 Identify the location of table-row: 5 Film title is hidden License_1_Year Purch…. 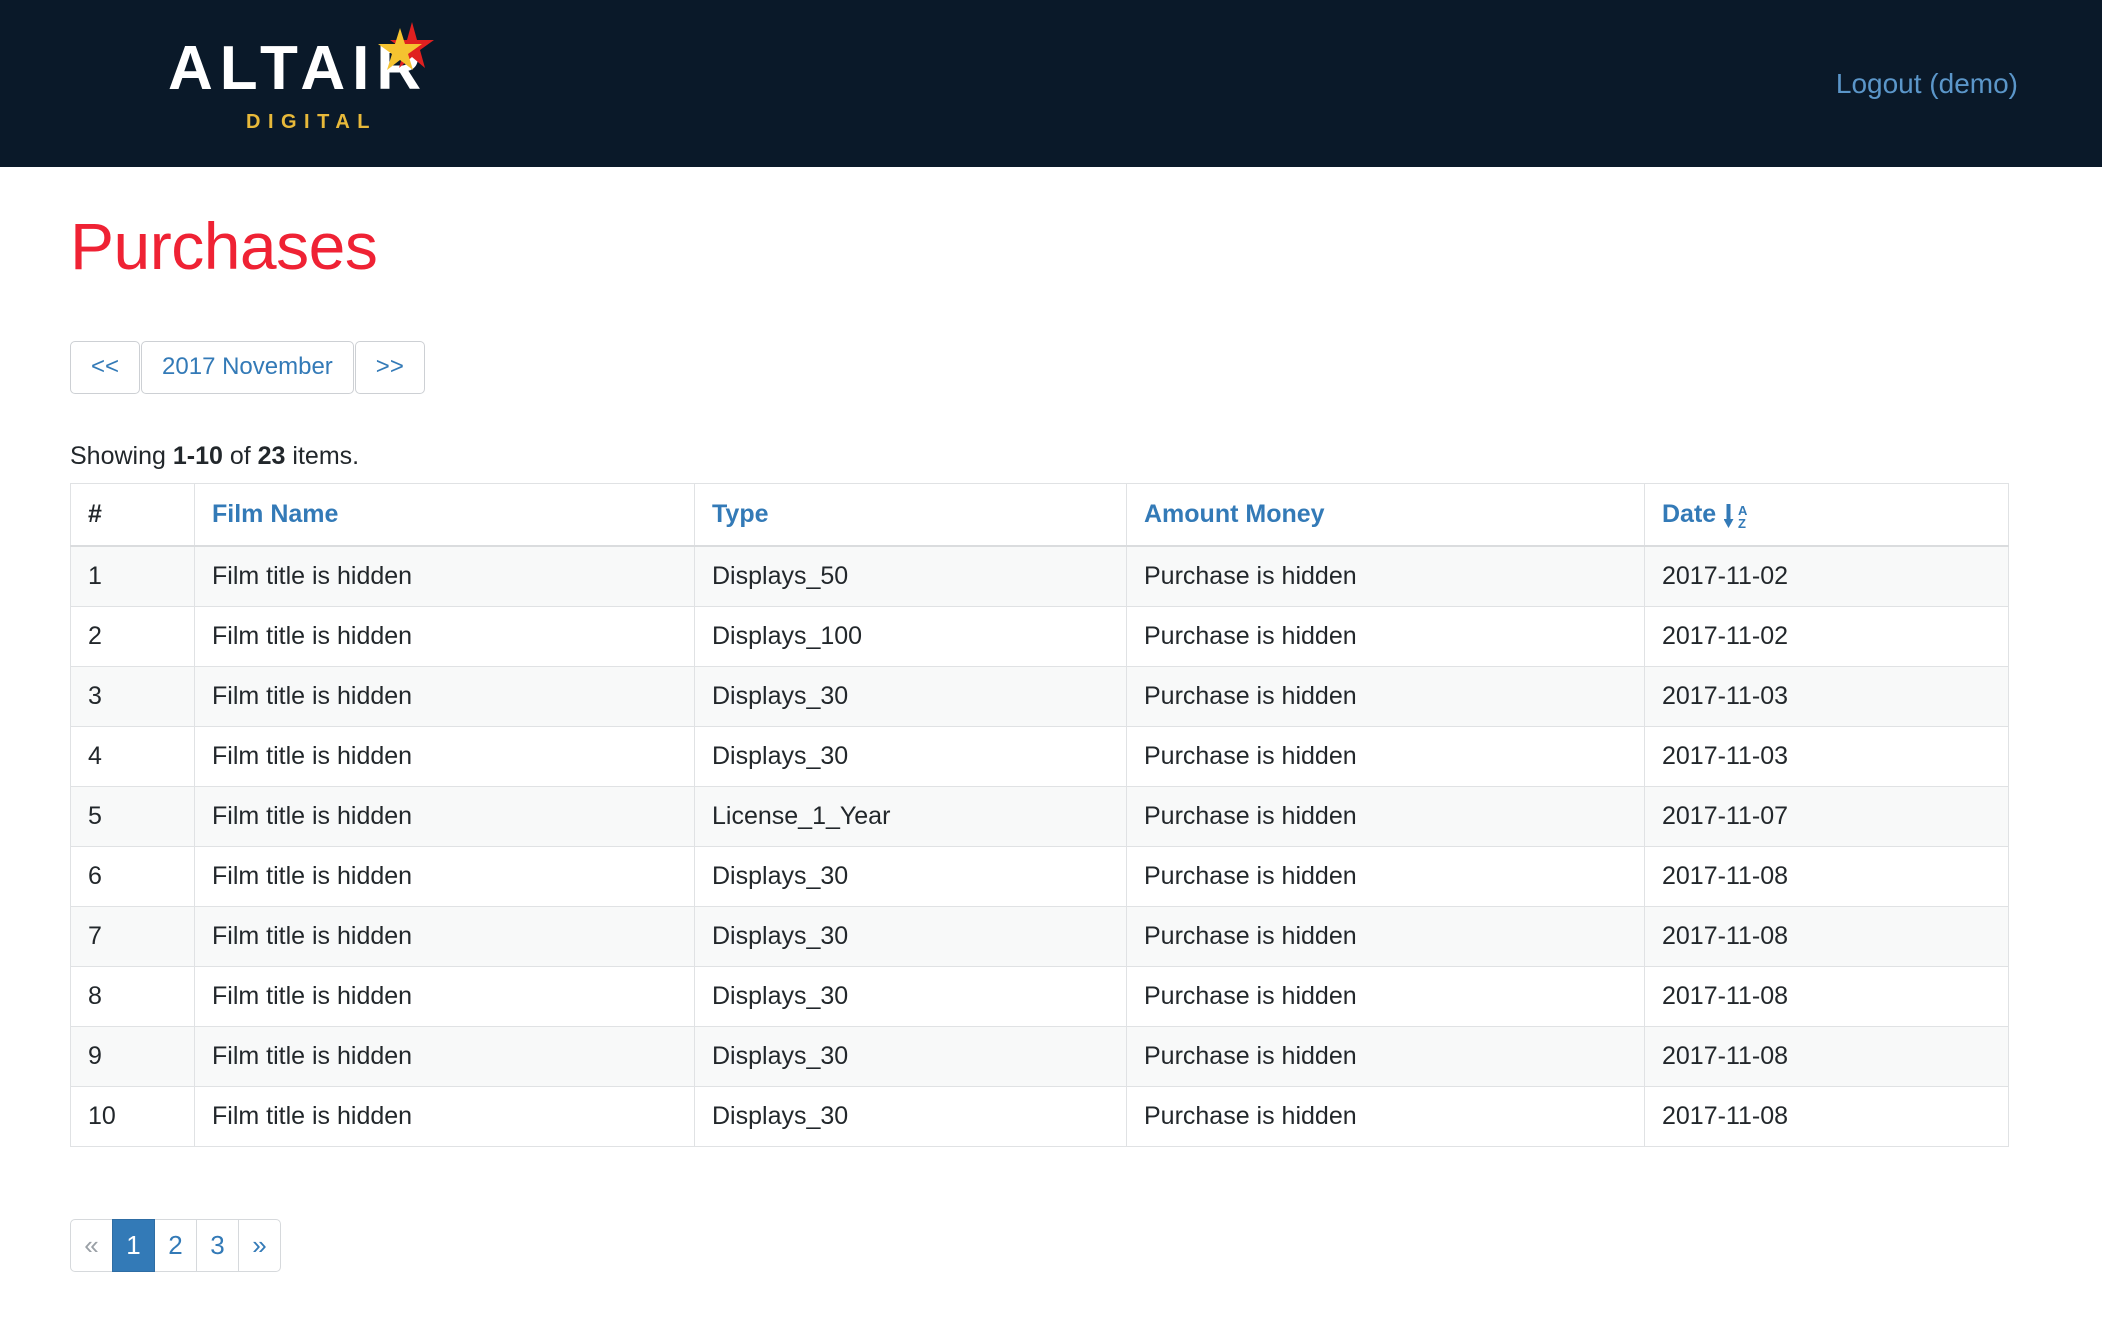
(1039, 816).